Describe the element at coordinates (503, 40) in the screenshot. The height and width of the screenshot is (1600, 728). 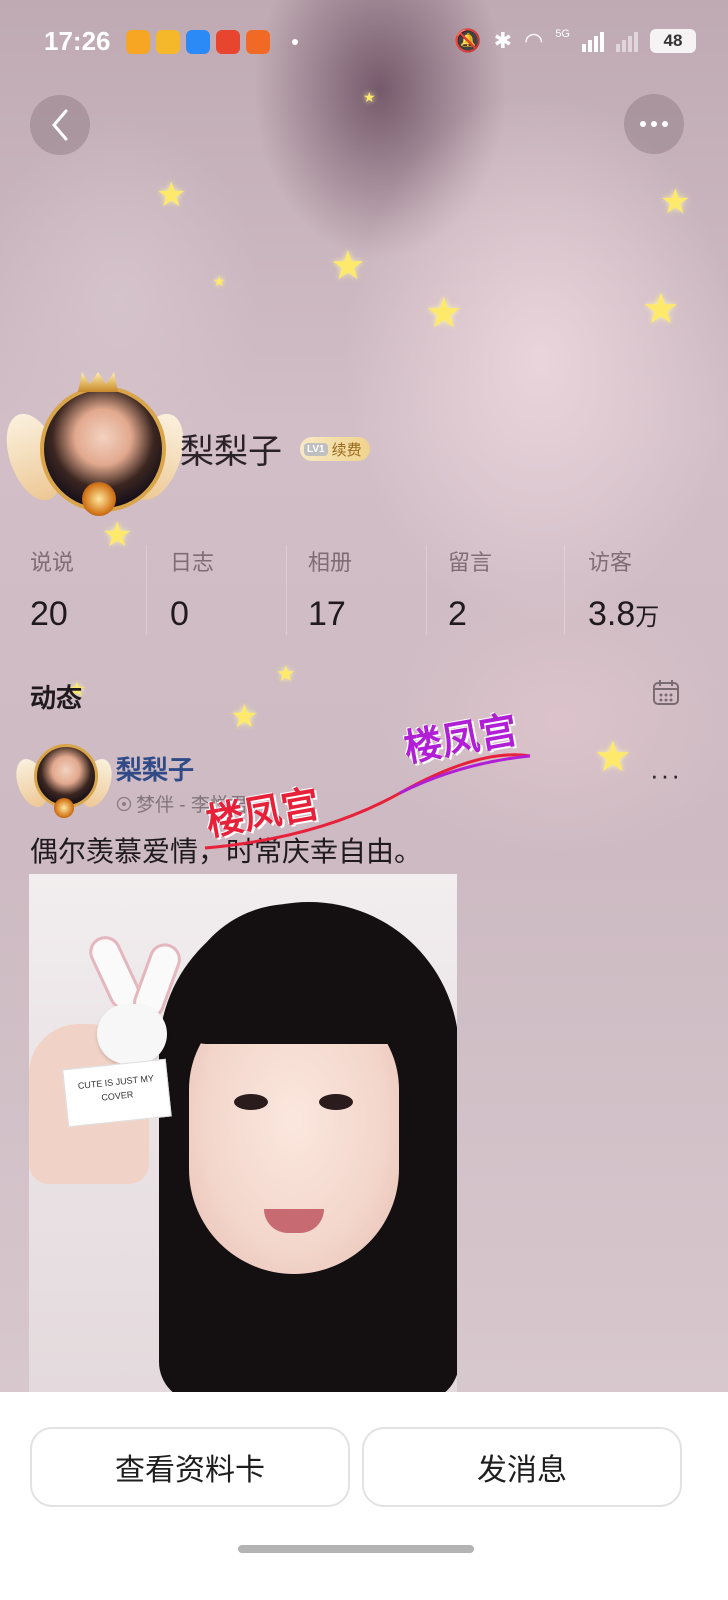
I see `bluetooth-icon: ✱` at that location.